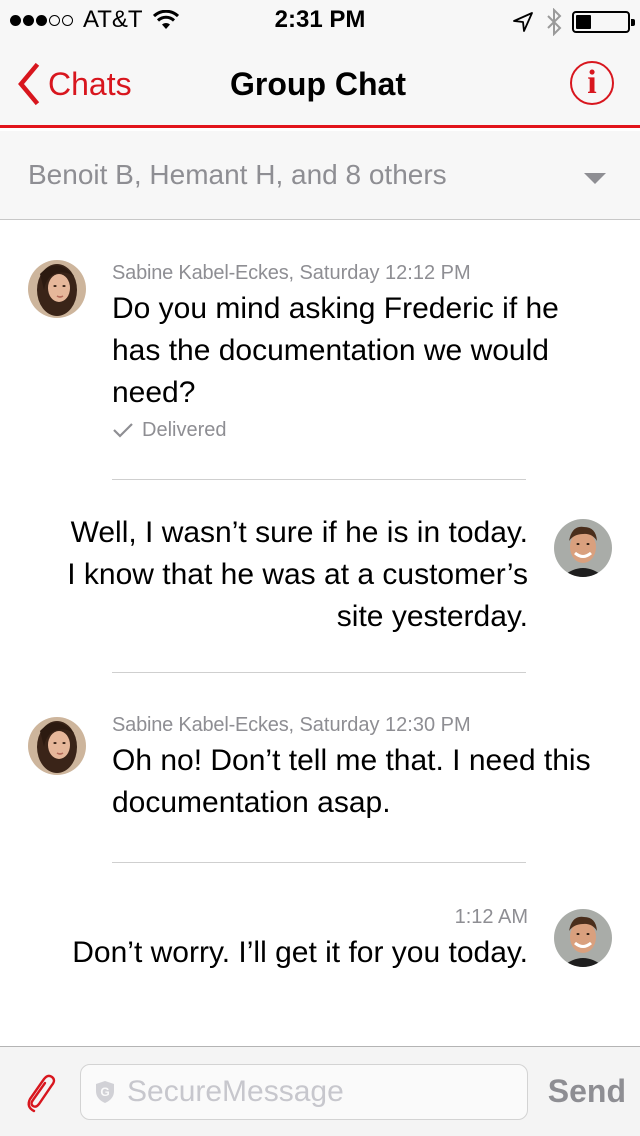 This screenshot has height=1136, width=640. I want to click on battery-icon, so click(603, 22).